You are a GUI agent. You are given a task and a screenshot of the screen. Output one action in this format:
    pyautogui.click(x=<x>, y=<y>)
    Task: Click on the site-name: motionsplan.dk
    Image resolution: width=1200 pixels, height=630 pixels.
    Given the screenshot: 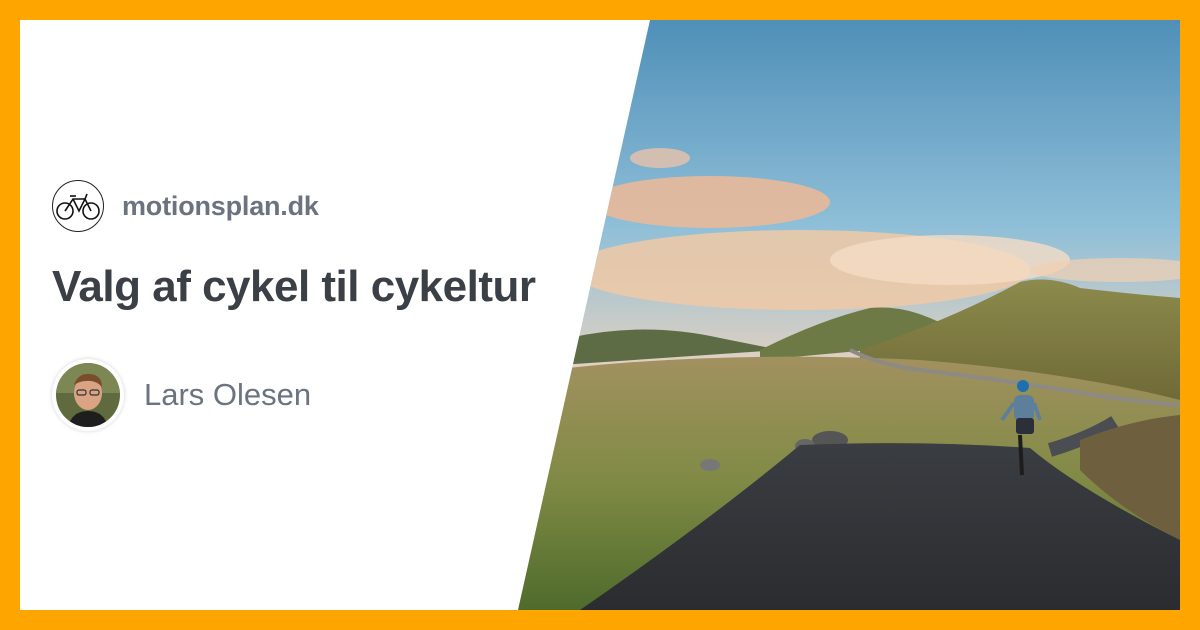 What is the action you would take?
    pyautogui.click(x=220, y=206)
    